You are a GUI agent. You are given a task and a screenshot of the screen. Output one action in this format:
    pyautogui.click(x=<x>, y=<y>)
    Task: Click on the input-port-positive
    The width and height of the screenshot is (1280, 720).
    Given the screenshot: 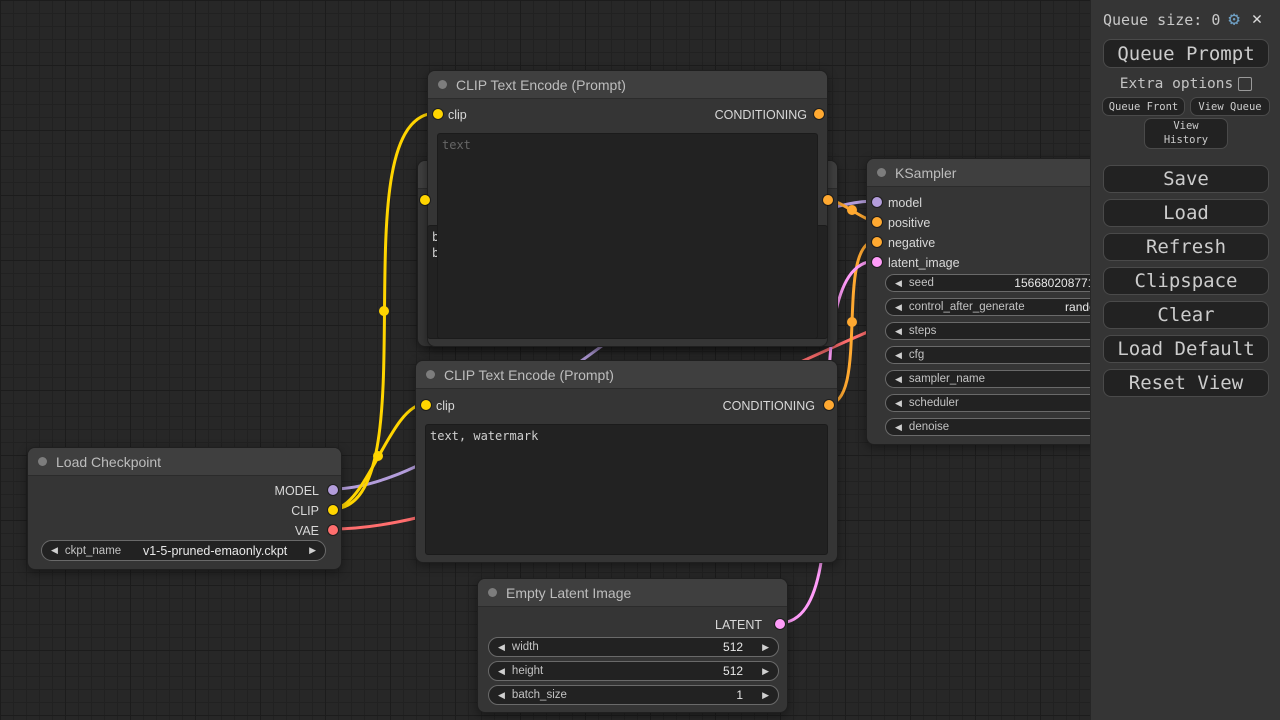 What is the action you would take?
    pyautogui.click(x=877, y=222)
    